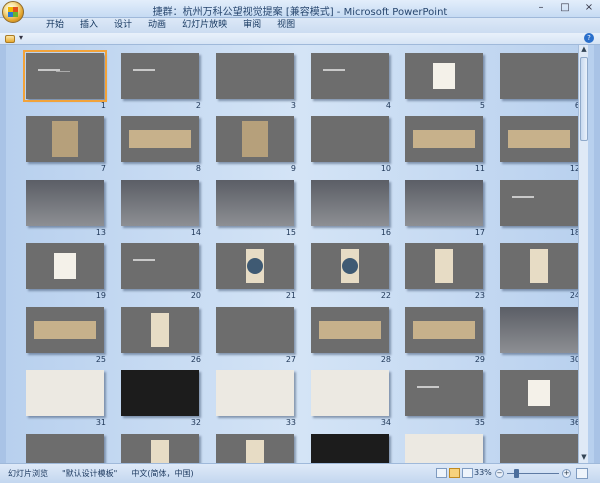 This screenshot has height=483, width=600. Describe the element at coordinates (290, 232) in the screenshot. I see `slide-number: 15` at that location.